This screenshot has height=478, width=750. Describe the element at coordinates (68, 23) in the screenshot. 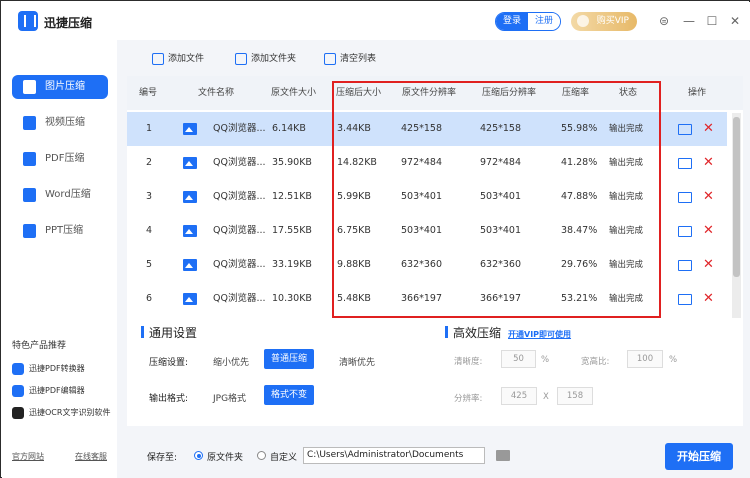

I see `app-title: 迅捷压缩` at that location.